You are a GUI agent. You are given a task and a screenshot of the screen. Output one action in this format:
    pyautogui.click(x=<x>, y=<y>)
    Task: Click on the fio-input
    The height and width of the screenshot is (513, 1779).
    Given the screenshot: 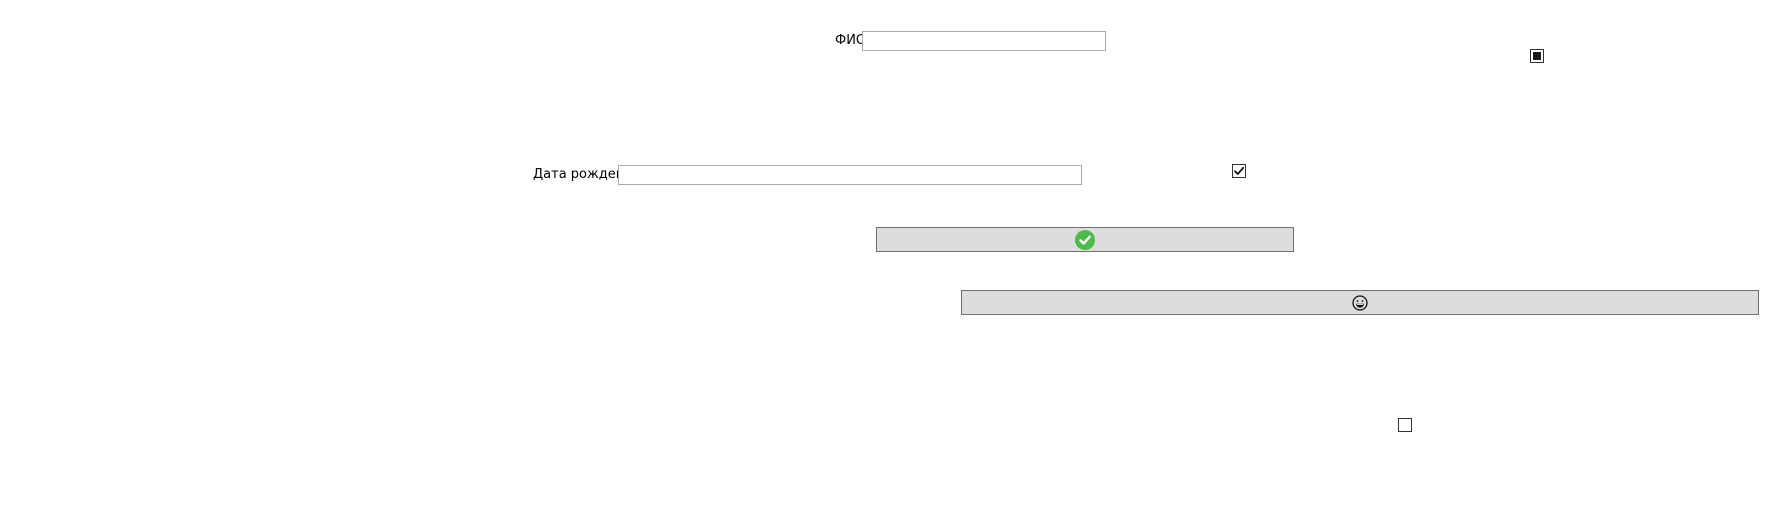 What is the action you would take?
    pyautogui.click(x=984, y=41)
    